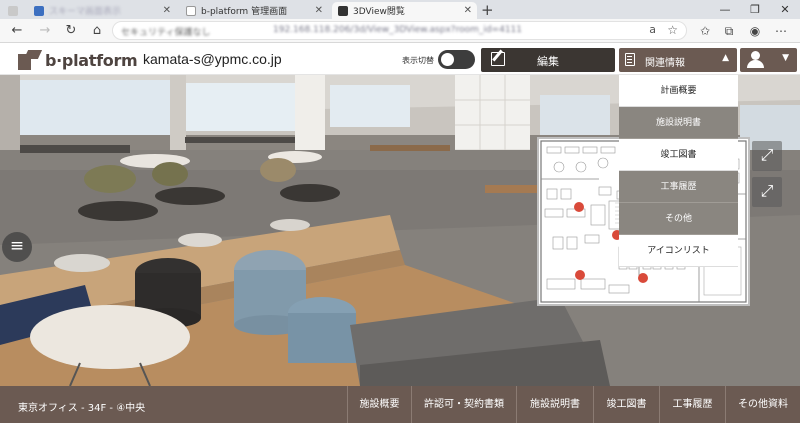  Describe the element at coordinates (244, 12) in the screenshot. I see `tab-title: b-platform 管理画面` at that location.